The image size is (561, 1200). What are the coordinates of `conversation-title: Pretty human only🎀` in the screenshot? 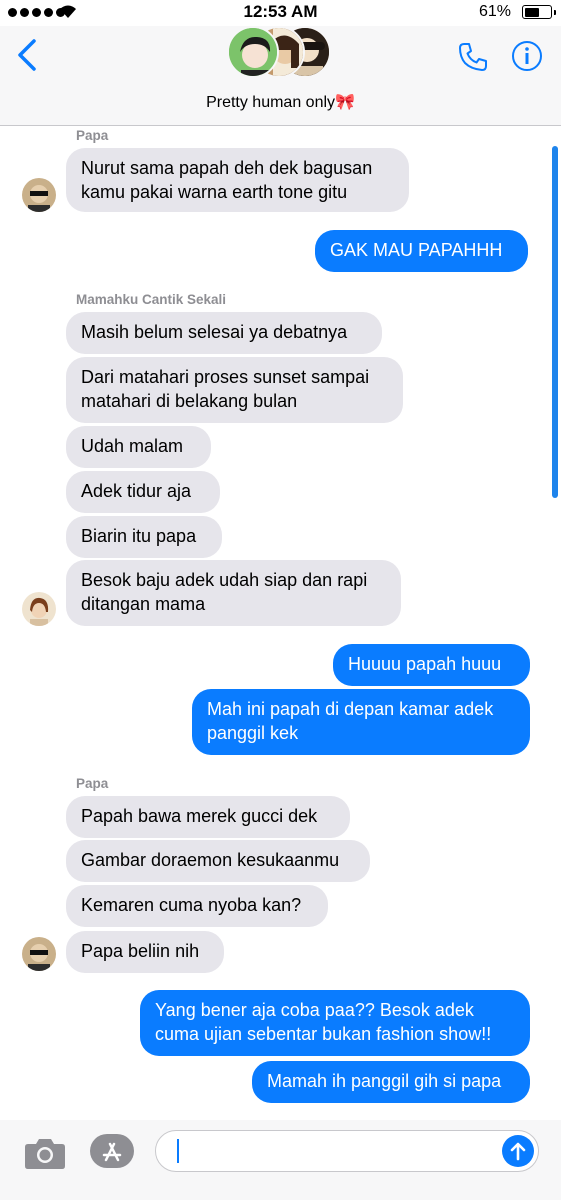 It's located at (280, 102).